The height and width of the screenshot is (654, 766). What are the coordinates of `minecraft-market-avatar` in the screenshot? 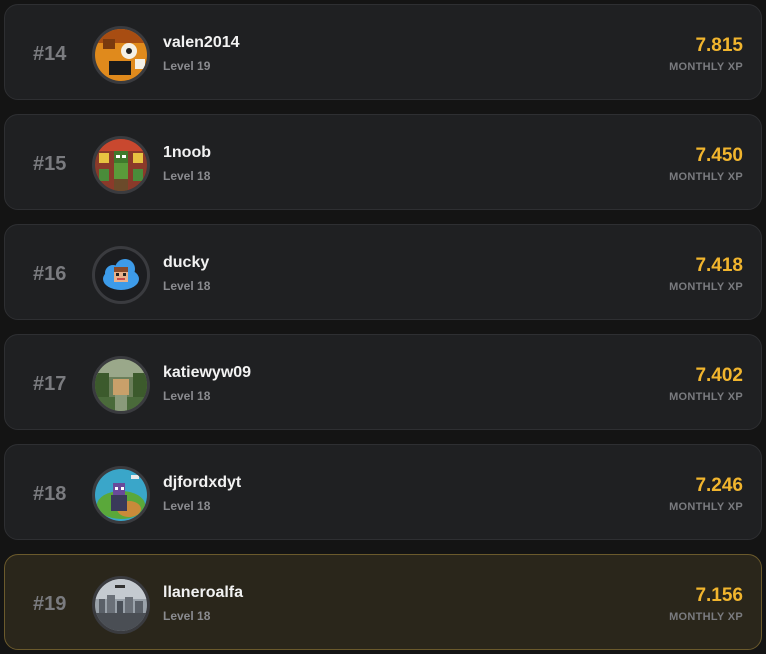 It's located at (121, 165).